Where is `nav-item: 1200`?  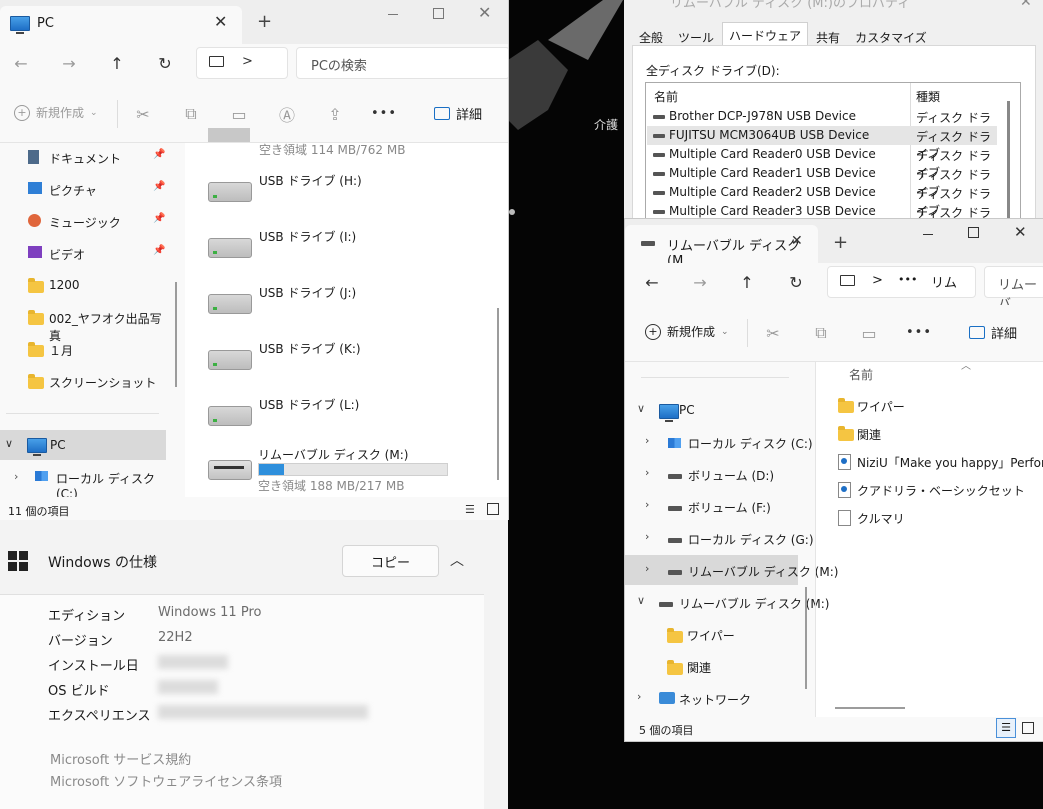
nav-item: 1200 is located at coordinates (85, 286).